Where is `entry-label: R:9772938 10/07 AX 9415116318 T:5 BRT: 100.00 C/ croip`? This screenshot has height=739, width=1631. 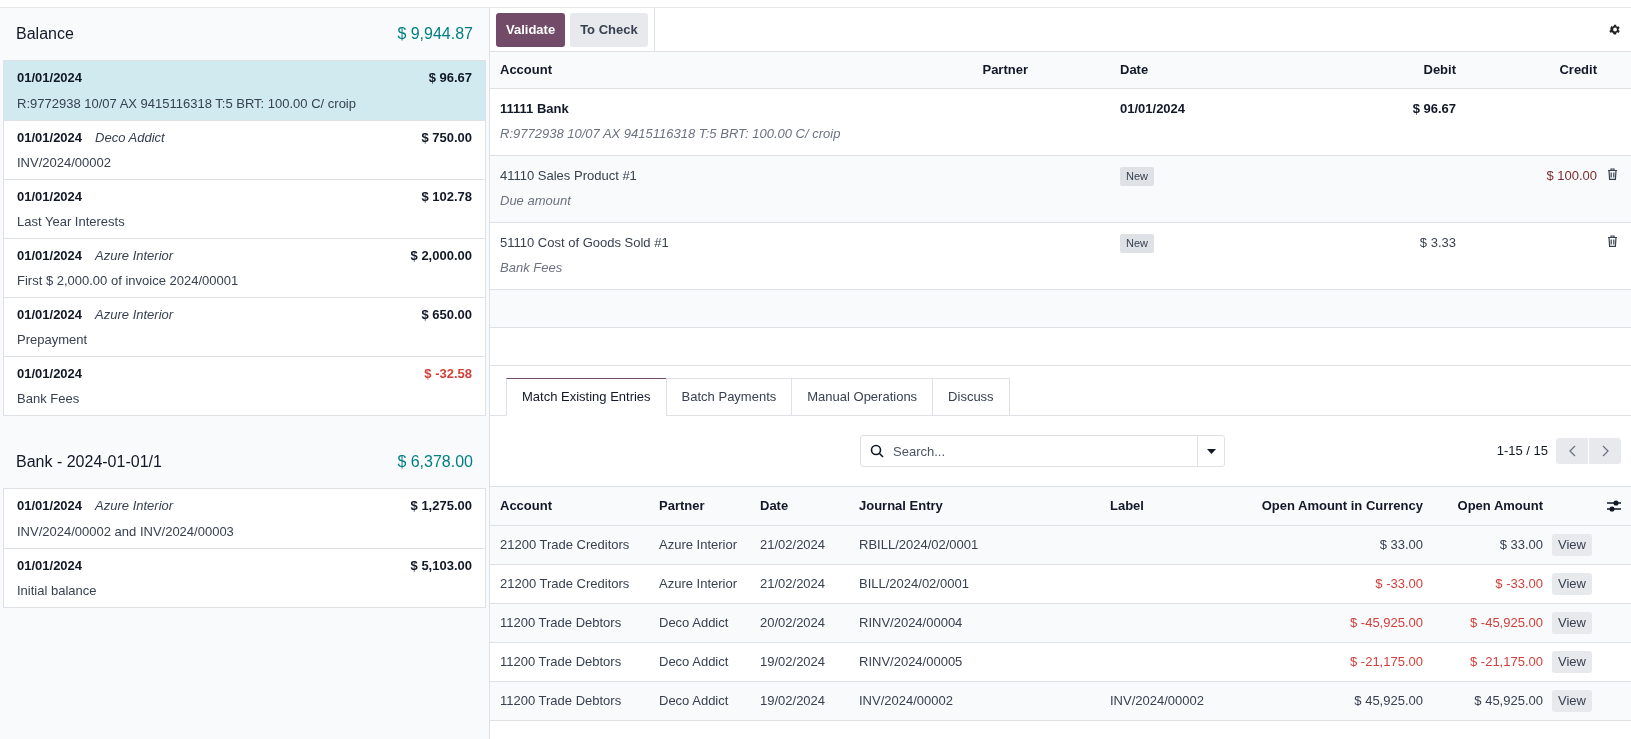
entry-label: R:9772938 10/07 AX 9415116318 T:5 BRT: 100.00 C/ croip is located at coordinates (671, 133).